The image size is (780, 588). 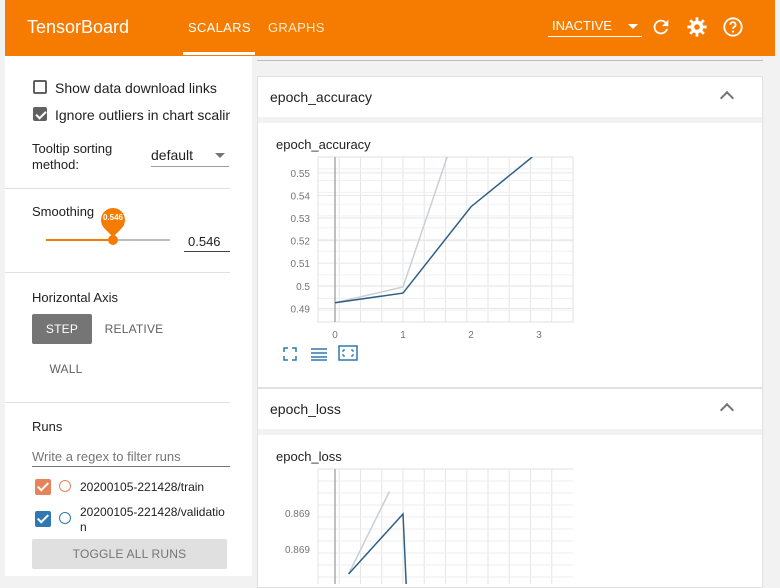 I want to click on show-download-links-checkbox, so click(x=40, y=87).